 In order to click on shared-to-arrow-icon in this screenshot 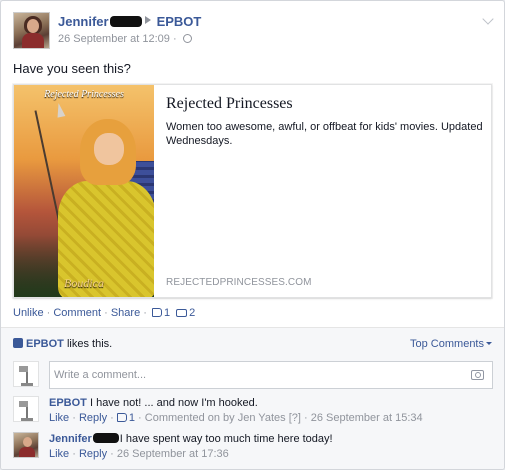, I will do `click(147, 20)`.